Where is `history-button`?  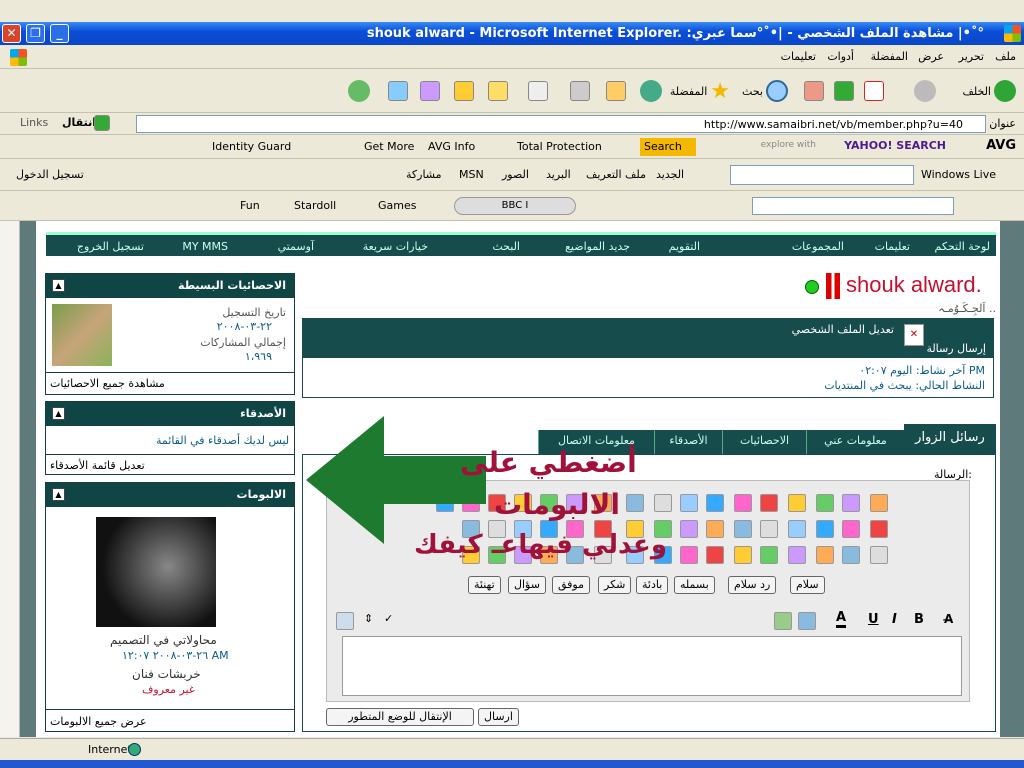 history-button is located at coordinates (651, 91).